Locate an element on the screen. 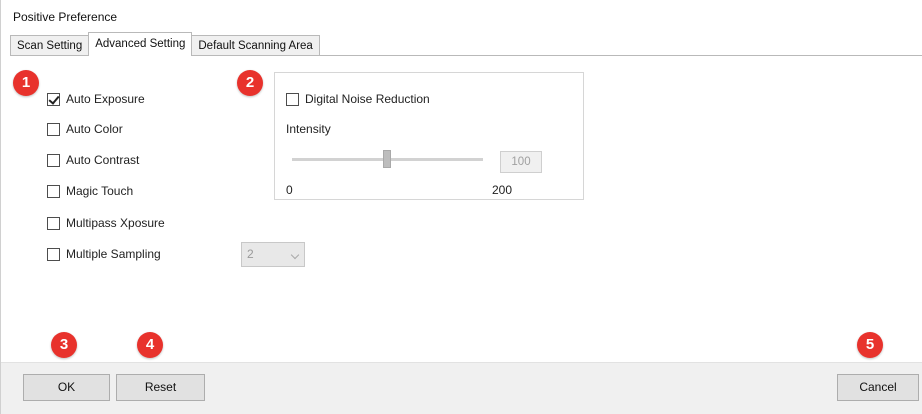  auto-color-option: Auto Color is located at coordinates (85, 129).